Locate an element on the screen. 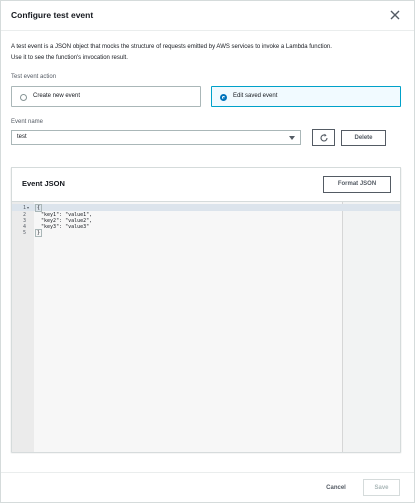 This screenshot has height=503, width=415. caret-down-icon is located at coordinates (292, 138).